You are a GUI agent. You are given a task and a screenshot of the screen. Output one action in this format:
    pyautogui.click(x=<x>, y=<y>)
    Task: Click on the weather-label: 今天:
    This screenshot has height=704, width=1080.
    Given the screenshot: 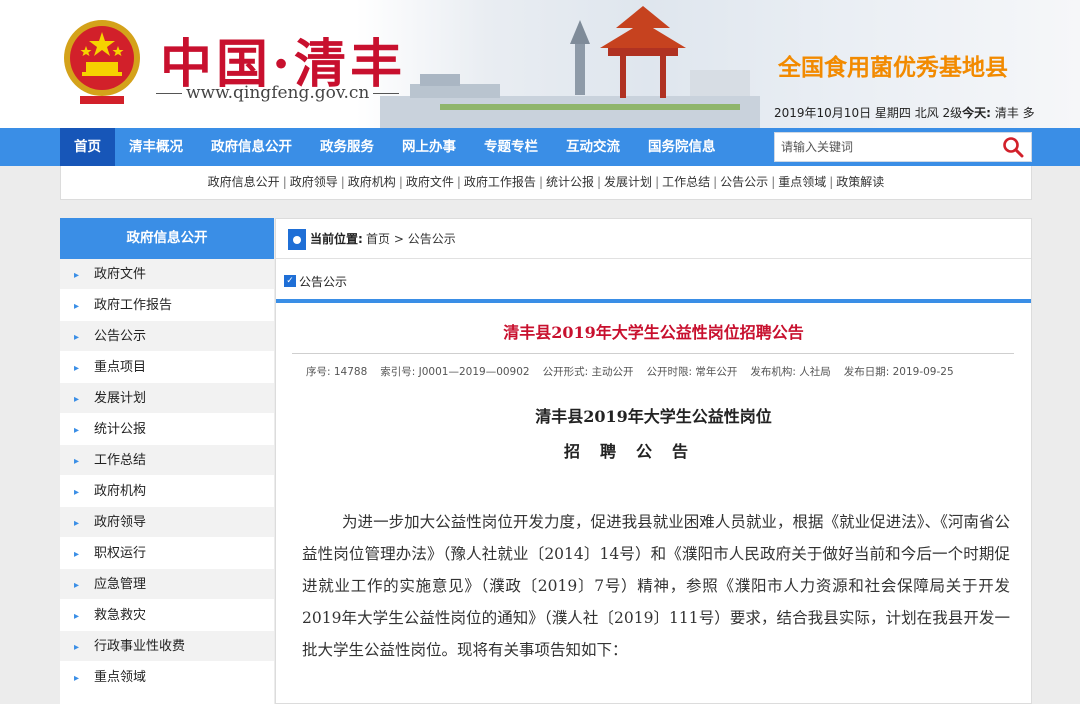 What is the action you would take?
    pyautogui.click(x=976, y=113)
    